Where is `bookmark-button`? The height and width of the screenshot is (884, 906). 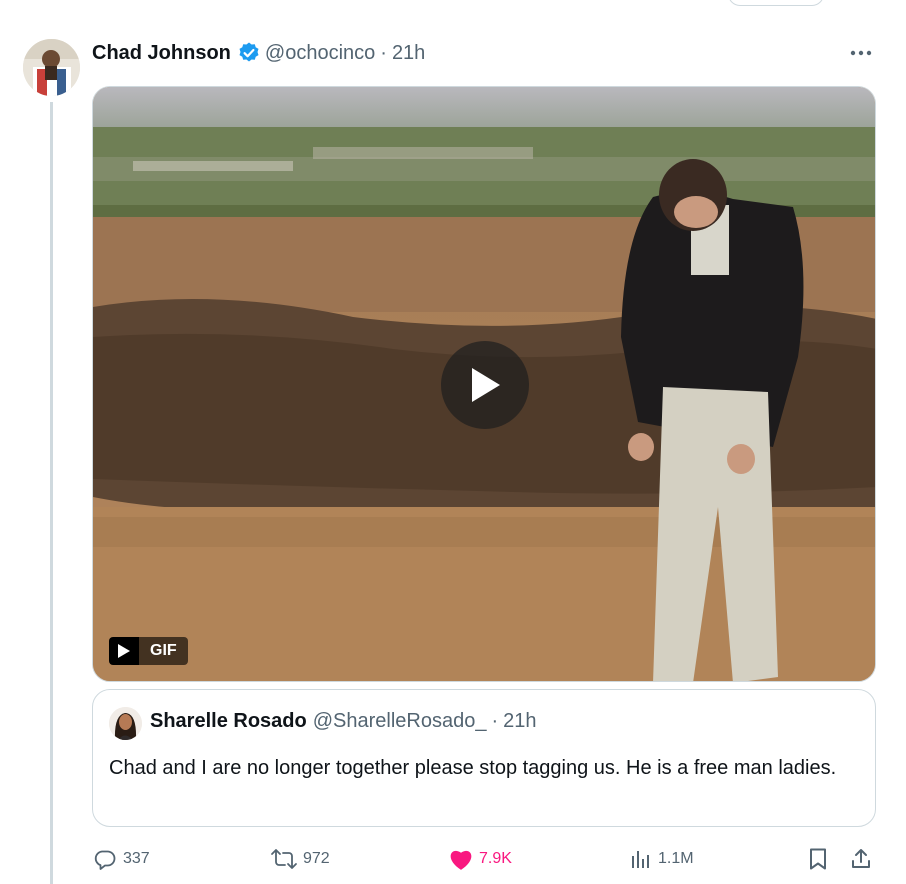
bookmark-button is located at coordinates (818, 859).